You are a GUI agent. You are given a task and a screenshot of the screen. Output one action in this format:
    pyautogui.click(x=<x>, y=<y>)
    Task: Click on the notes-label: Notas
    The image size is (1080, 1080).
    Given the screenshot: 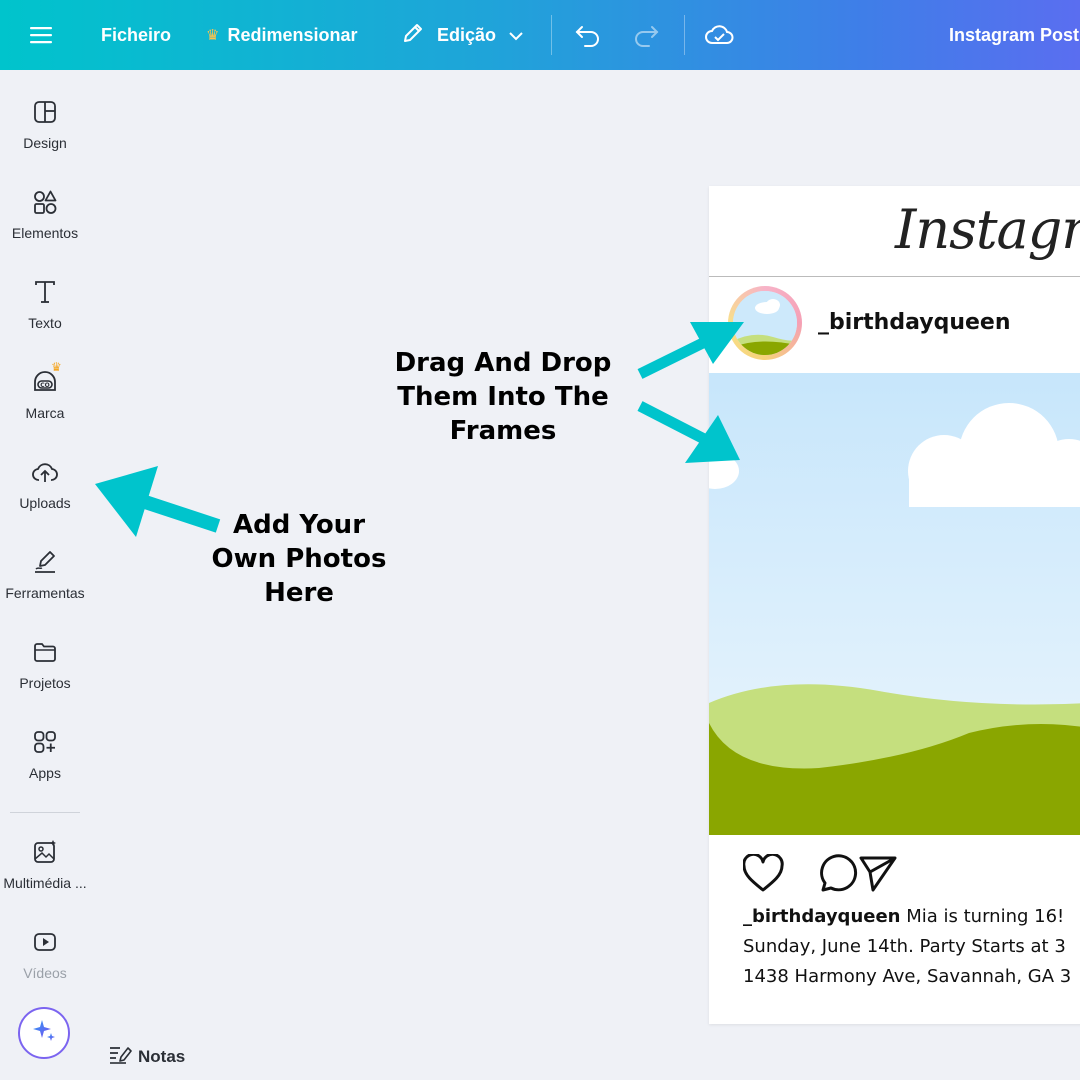 What is the action you would take?
    pyautogui.click(x=162, y=1056)
    